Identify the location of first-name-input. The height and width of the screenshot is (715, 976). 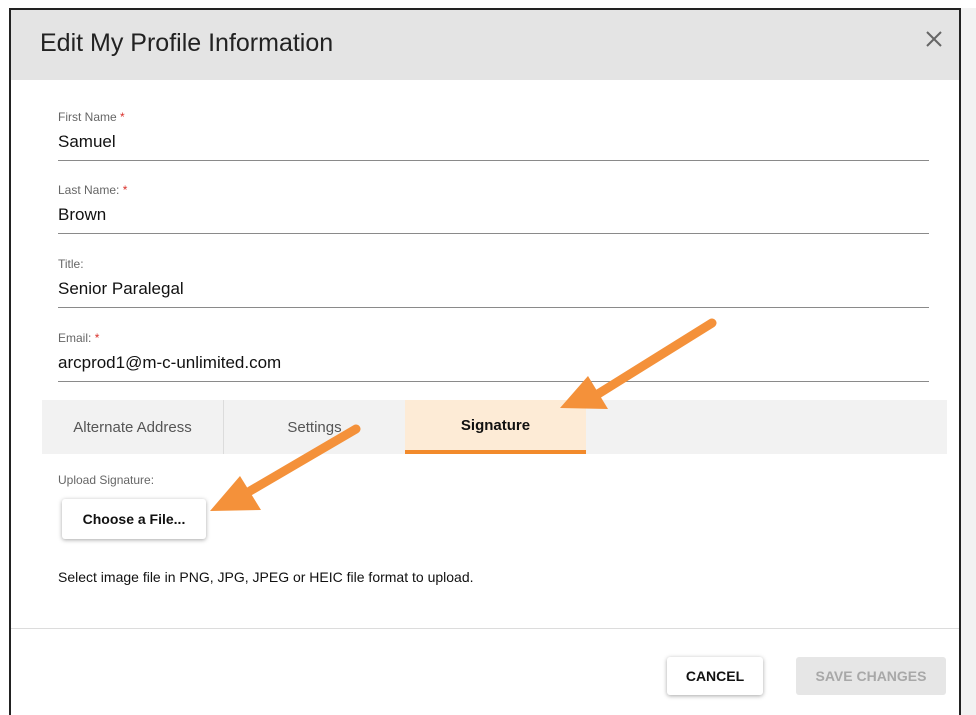
(488, 142).